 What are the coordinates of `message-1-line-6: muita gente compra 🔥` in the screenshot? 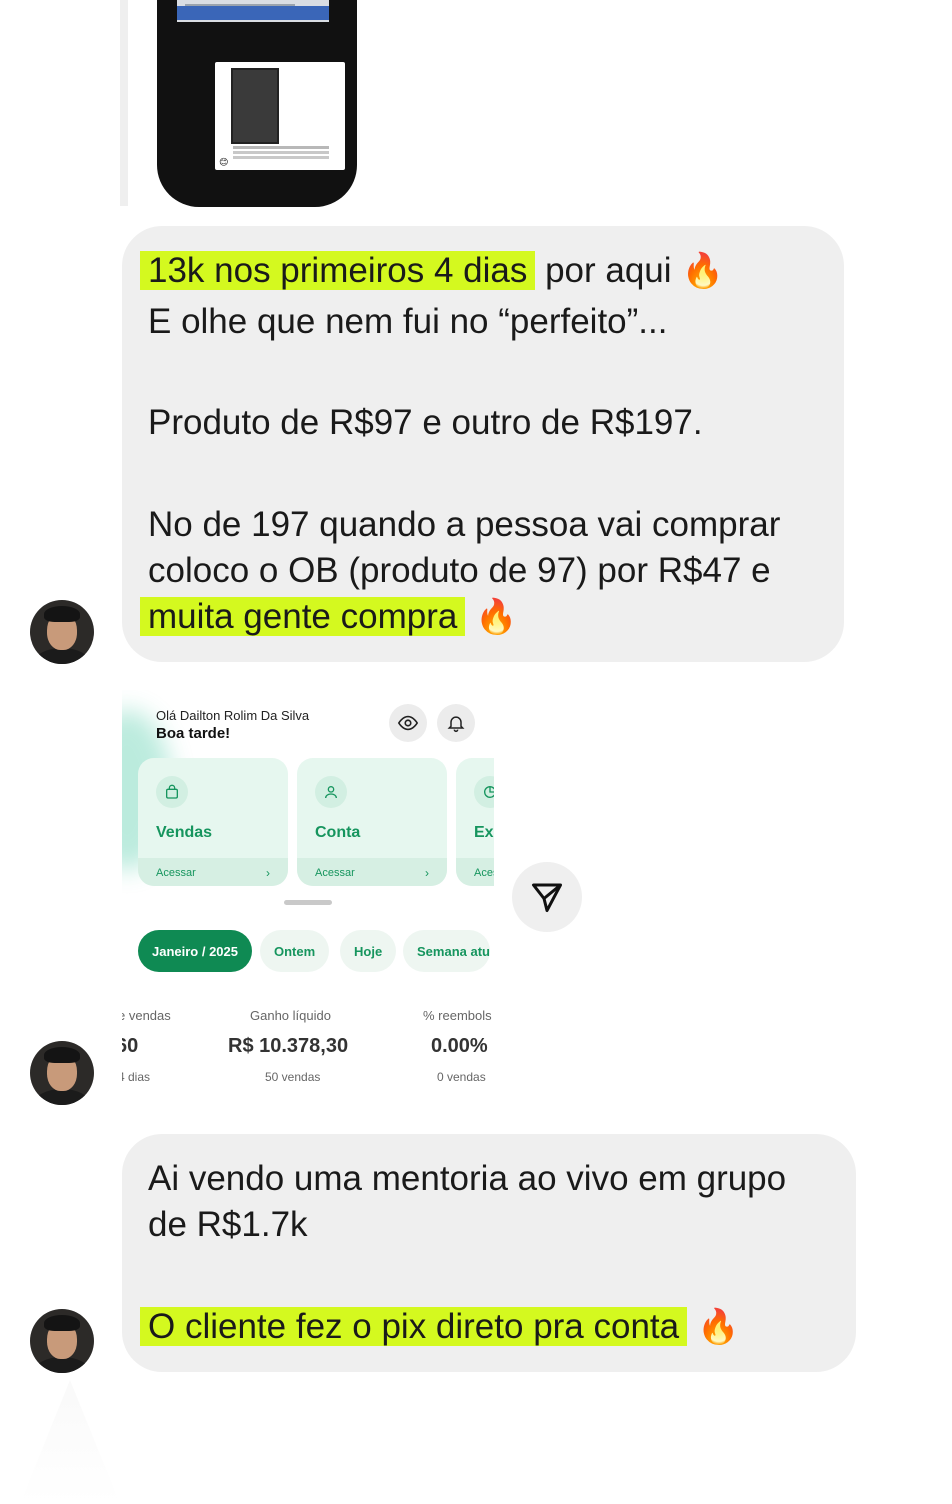 It's located at (329, 617).